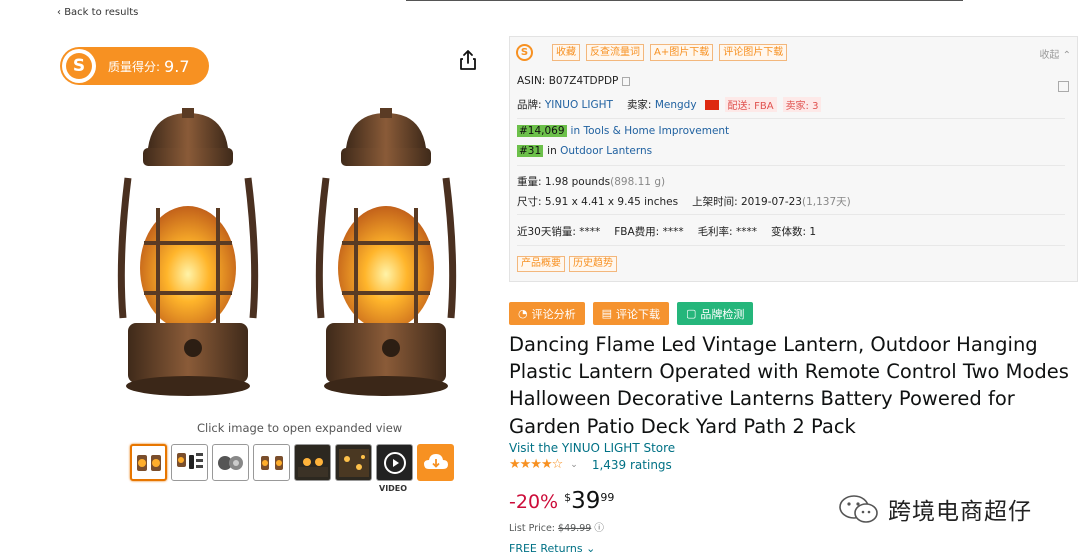  I want to click on quality-score-badge: S 质量得分: 9.7, so click(134, 66).